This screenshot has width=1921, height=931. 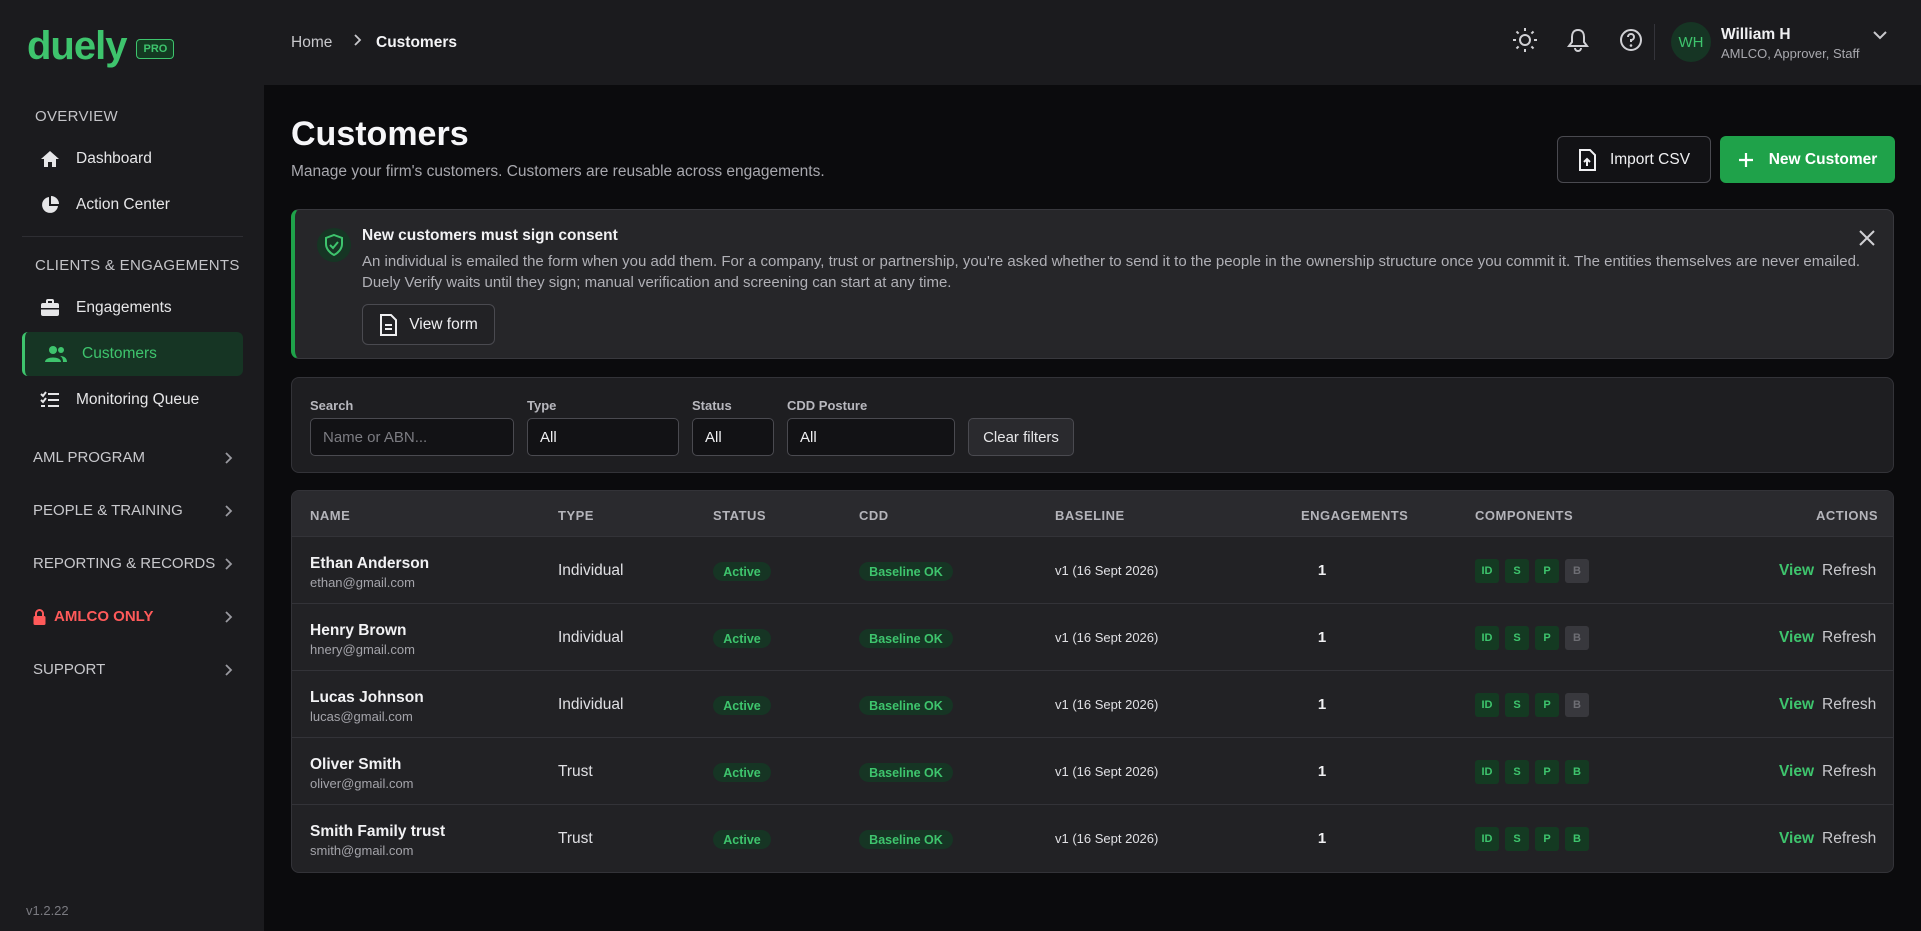 I want to click on chevron-down-icon, so click(x=1880, y=35).